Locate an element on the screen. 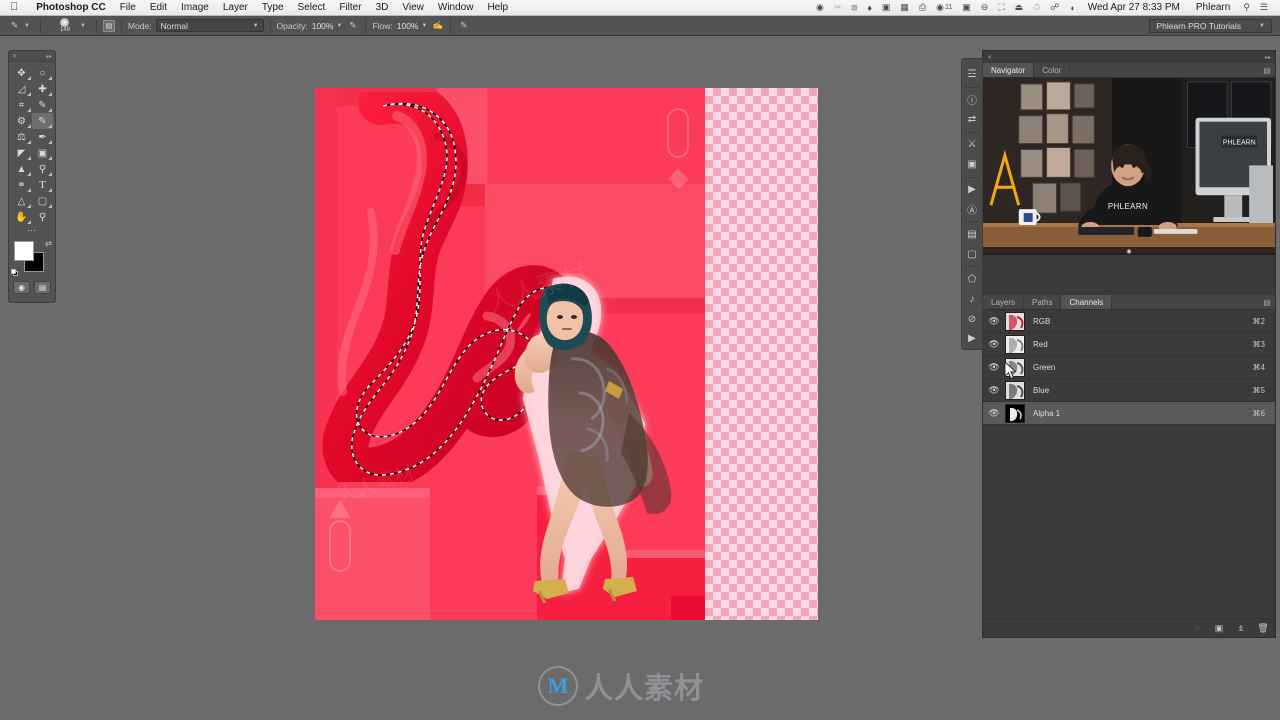 The image size is (1280, 720). marquee-tool: ○ is located at coordinates (42, 73).